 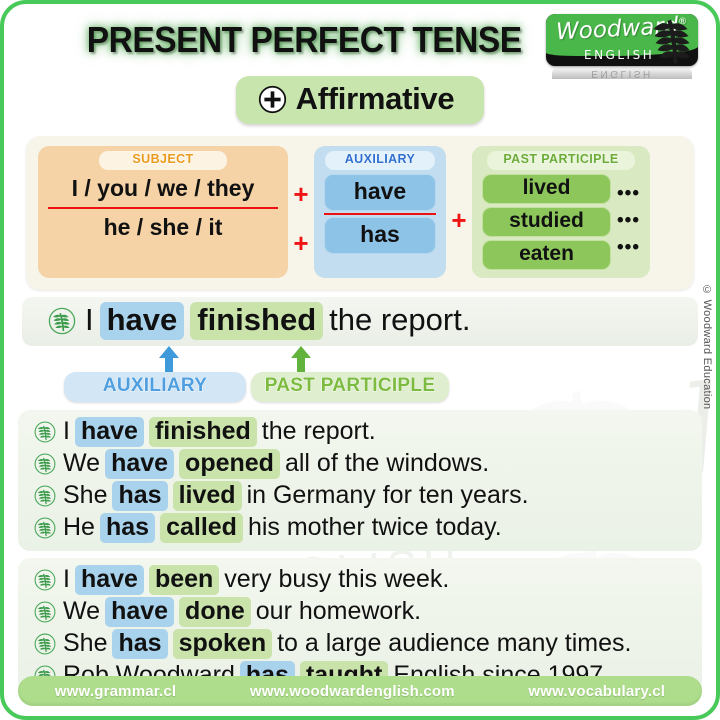 What do you see at coordinates (350, 386) in the screenshot?
I see `legend-past-participle-pill: PAST PARTICIPLE` at bounding box center [350, 386].